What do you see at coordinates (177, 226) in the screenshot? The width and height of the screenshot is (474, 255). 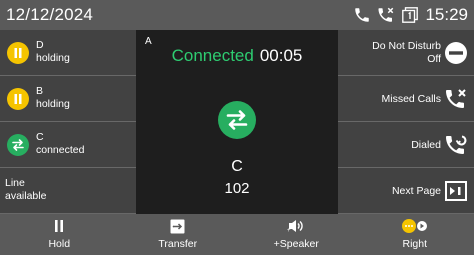 I see `transfer-icon` at bounding box center [177, 226].